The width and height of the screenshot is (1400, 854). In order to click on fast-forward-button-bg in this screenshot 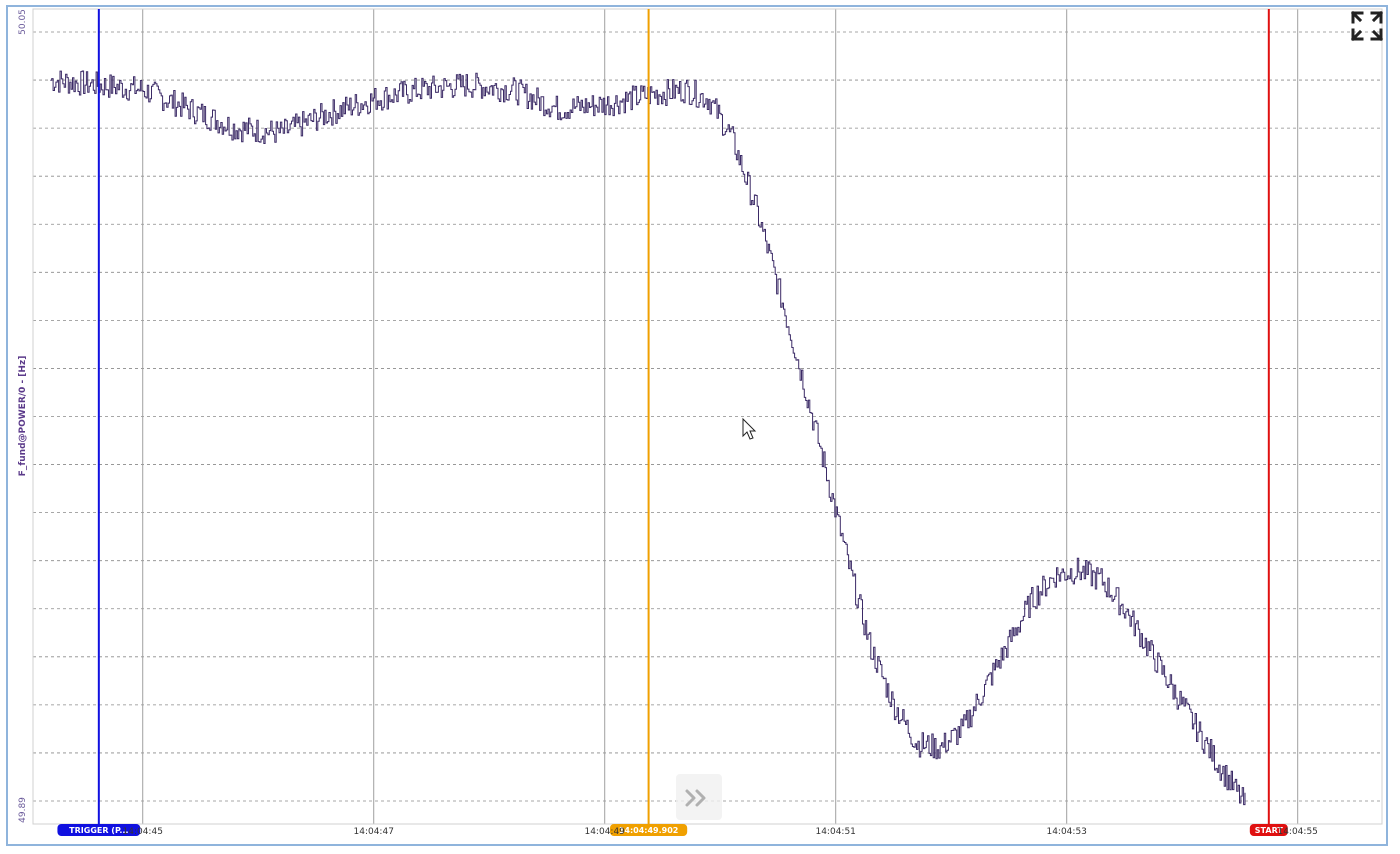, I will do `click(699, 797)`.